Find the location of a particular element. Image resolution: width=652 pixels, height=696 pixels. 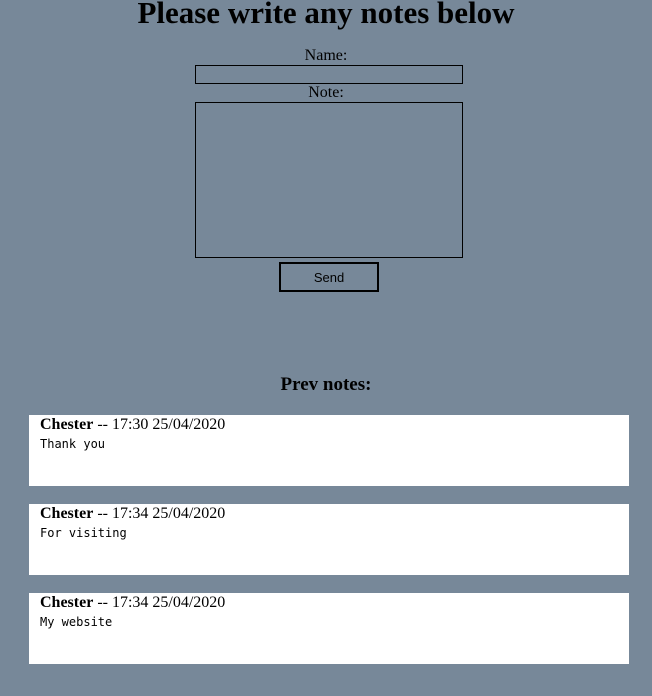

note-card: Chester -- 17:30 25/04/2020 Thank you is located at coordinates (329, 450).